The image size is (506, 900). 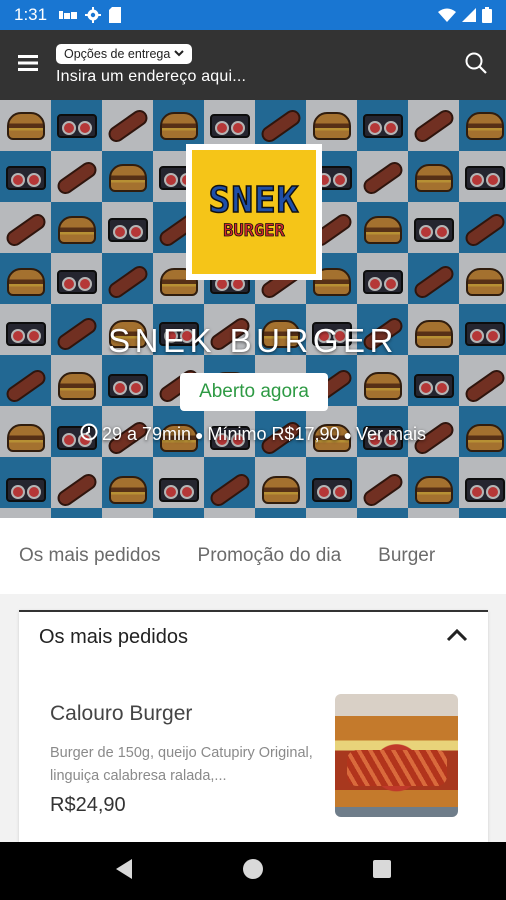 I want to click on search-icon, so click(x=476, y=65).